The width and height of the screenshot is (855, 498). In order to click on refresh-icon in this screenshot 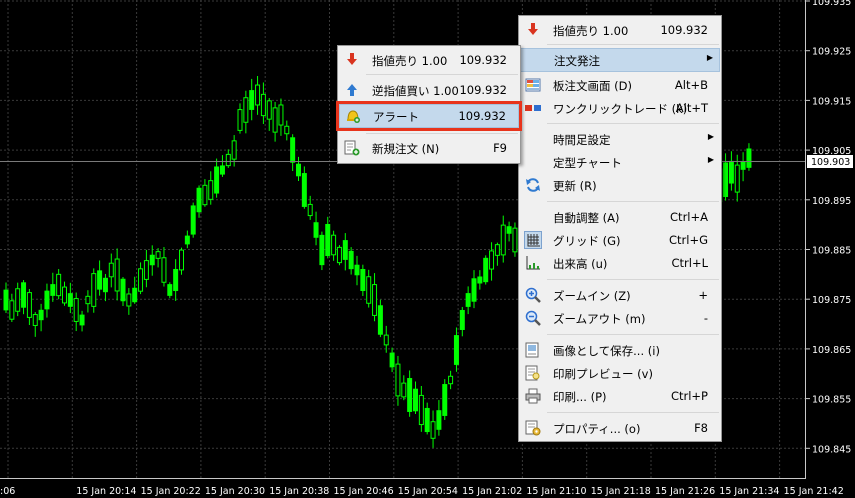, I will do `click(533, 185)`.